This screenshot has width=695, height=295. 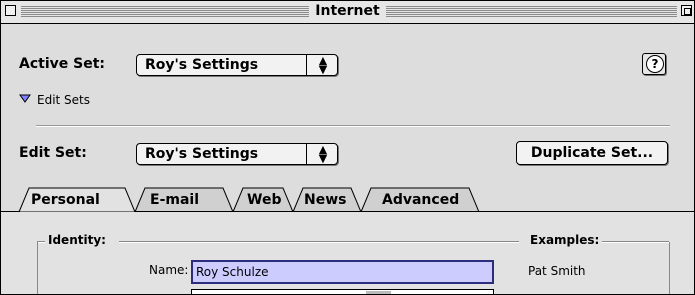 What do you see at coordinates (353, 126) in the screenshot?
I see `separator` at bounding box center [353, 126].